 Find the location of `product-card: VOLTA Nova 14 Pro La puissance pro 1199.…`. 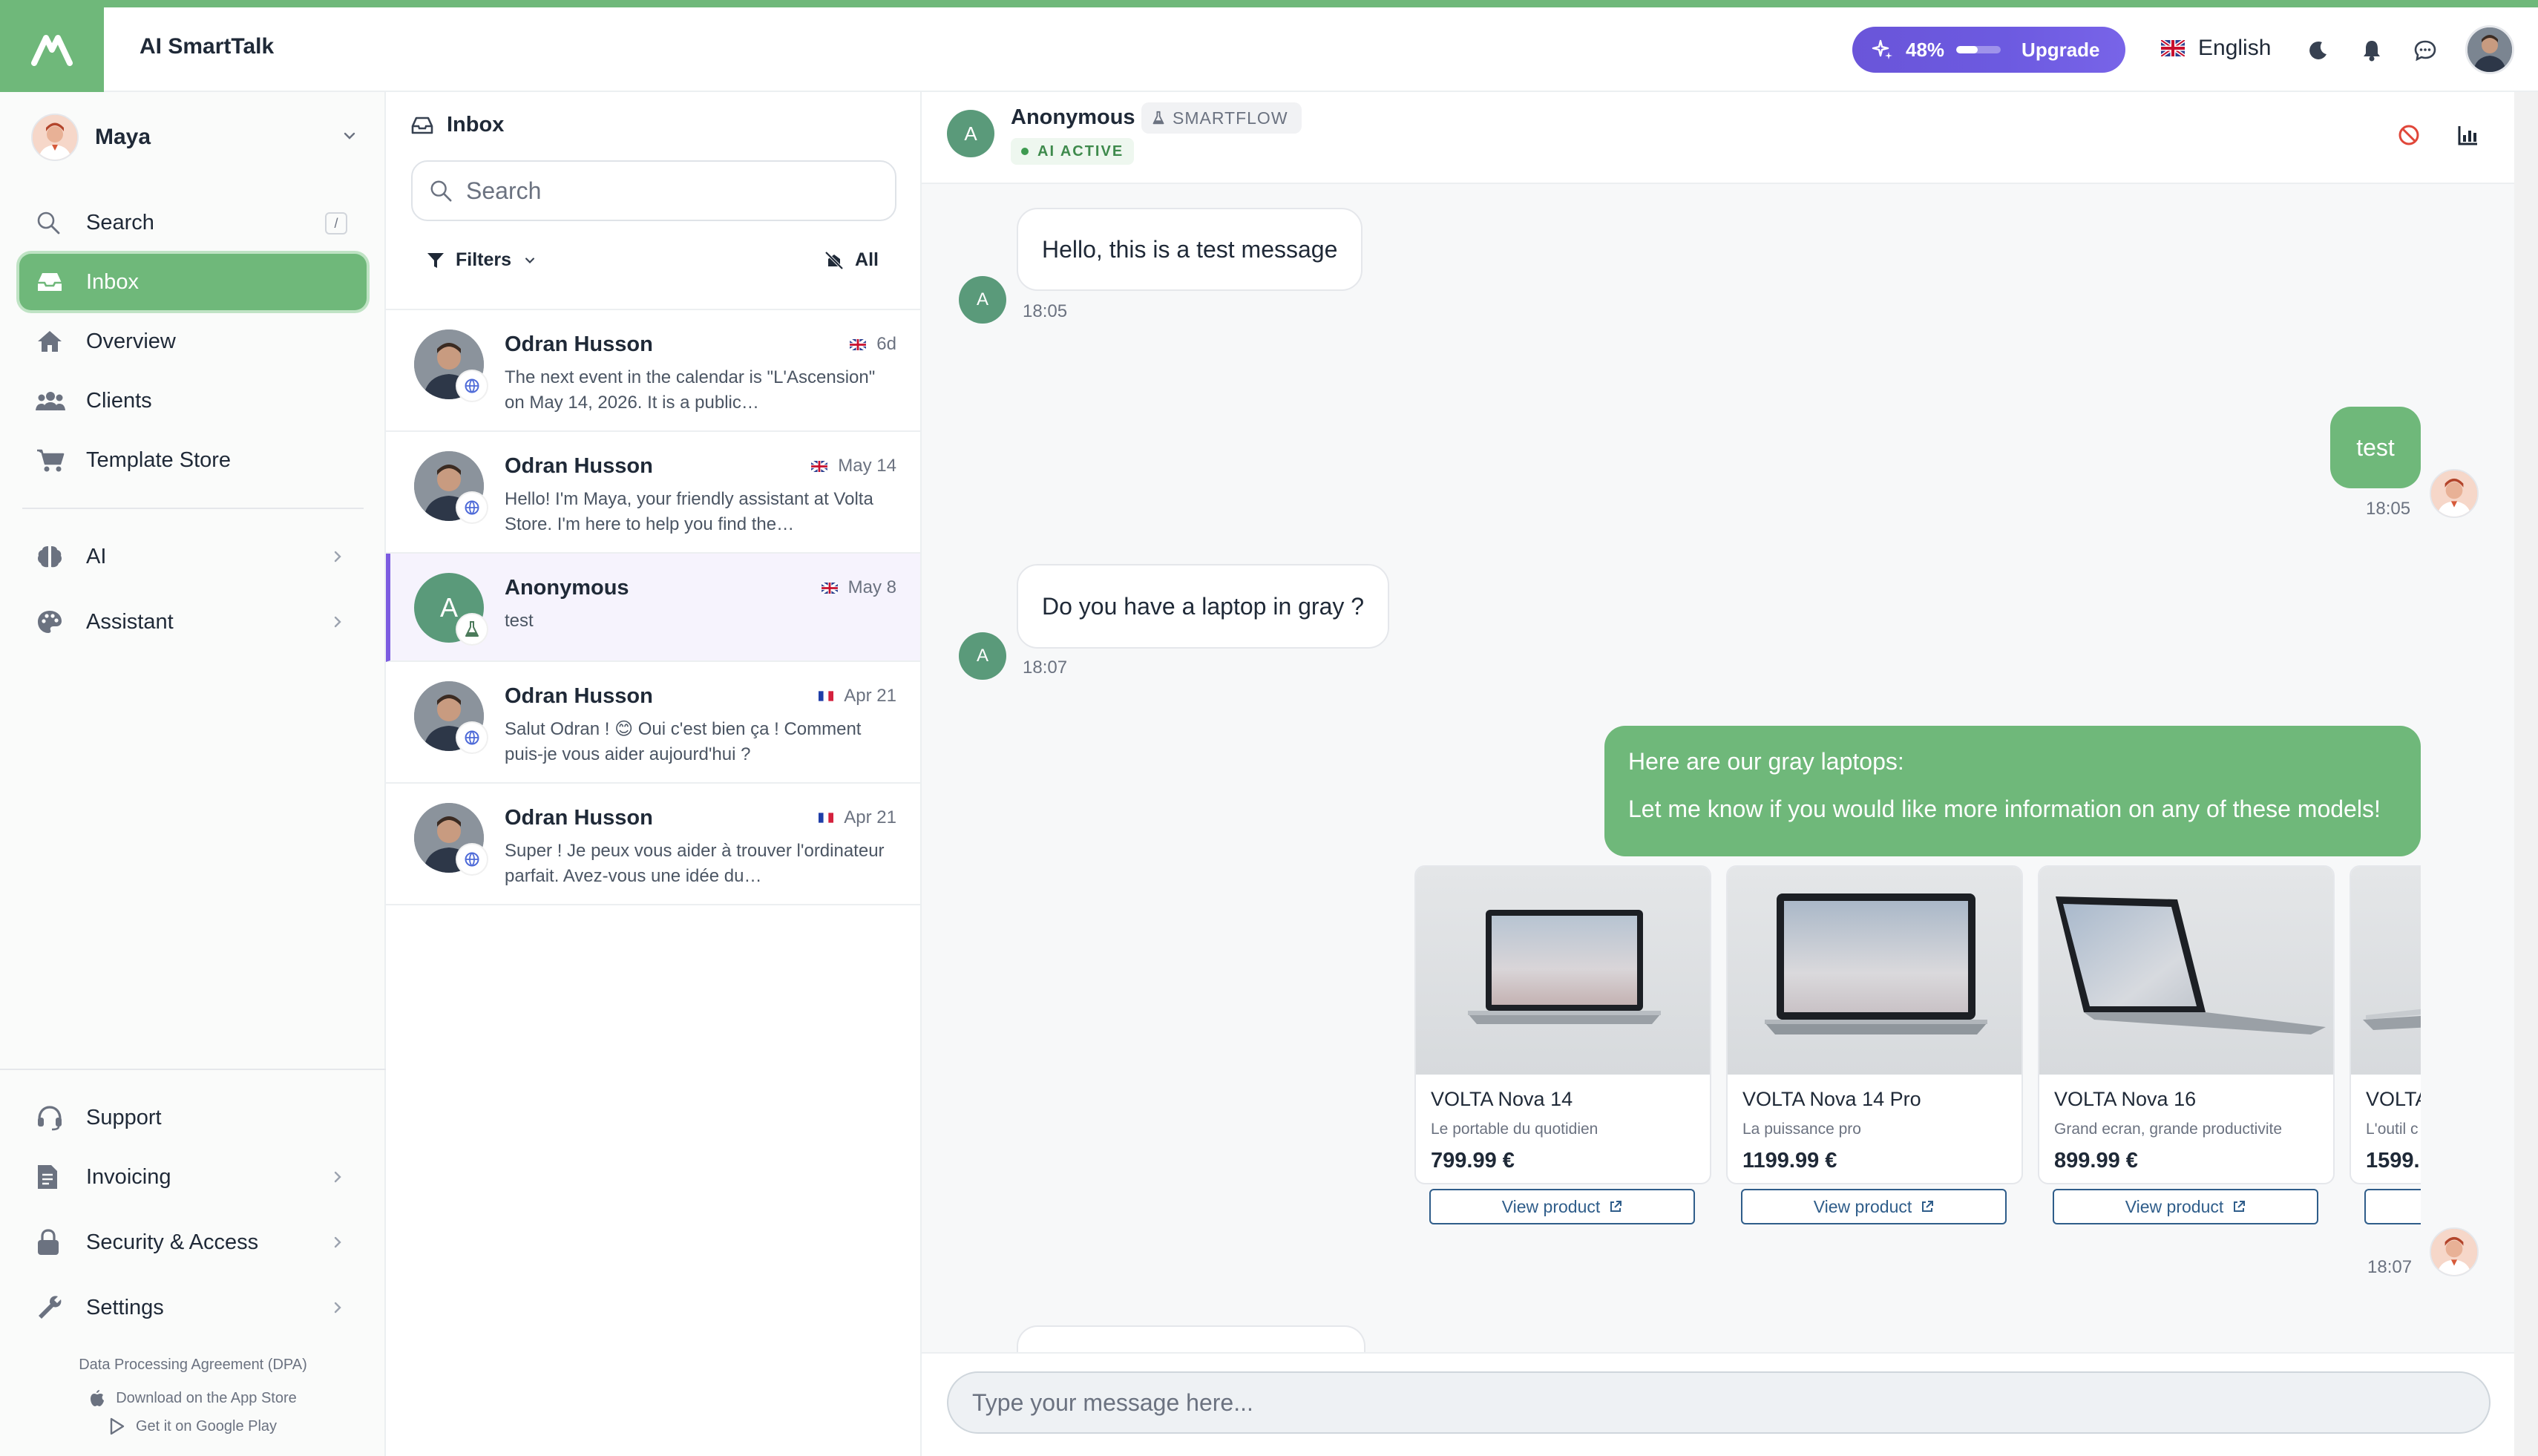

product-card: VOLTA Nova 14 Pro La puissance pro 1199.… is located at coordinates (1874, 1025).